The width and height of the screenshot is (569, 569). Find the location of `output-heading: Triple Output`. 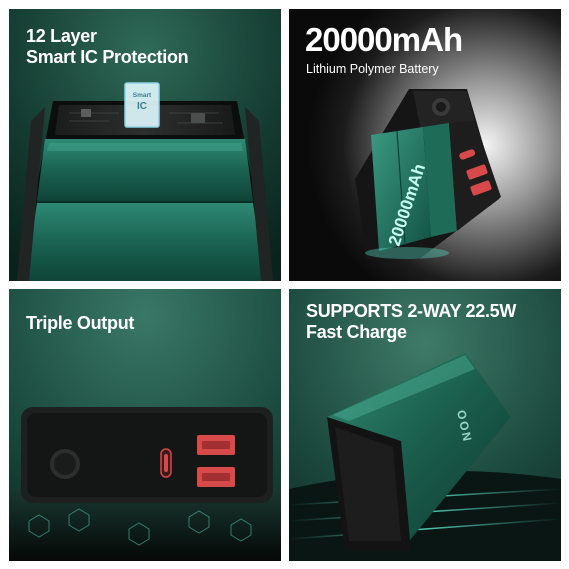

output-heading: Triple Output is located at coordinates (80, 323).